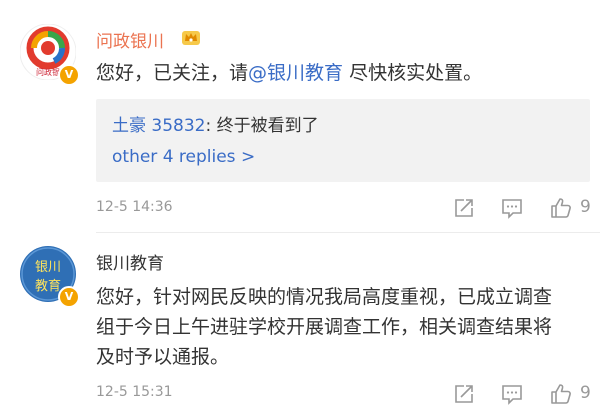  What do you see at coordinates (48, 72) in the screenshot?
I see `svg-text: 问政银` at bounding box center [48, 72].